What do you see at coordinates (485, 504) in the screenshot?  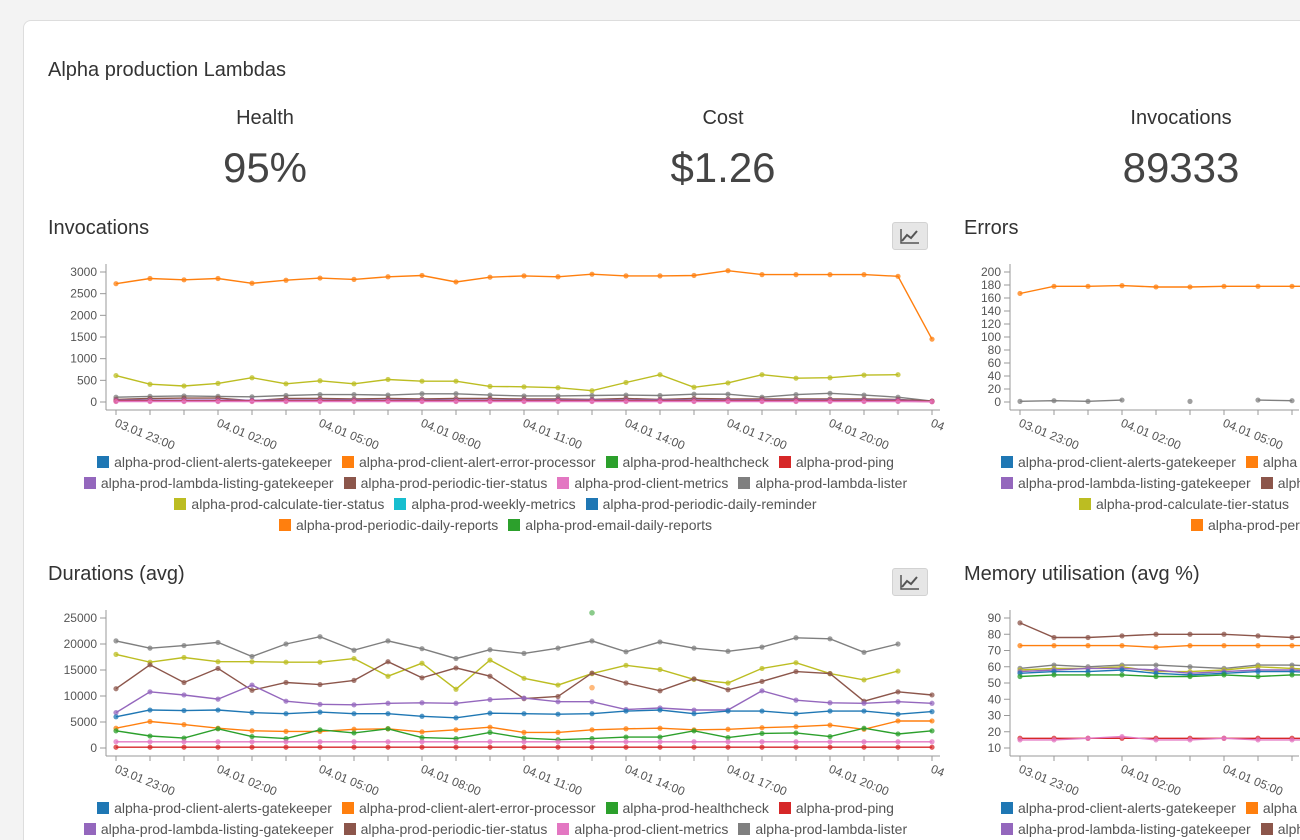 I see `legend-item: alpha-prod-weekly-metrics` at bounding box center [485, 504].